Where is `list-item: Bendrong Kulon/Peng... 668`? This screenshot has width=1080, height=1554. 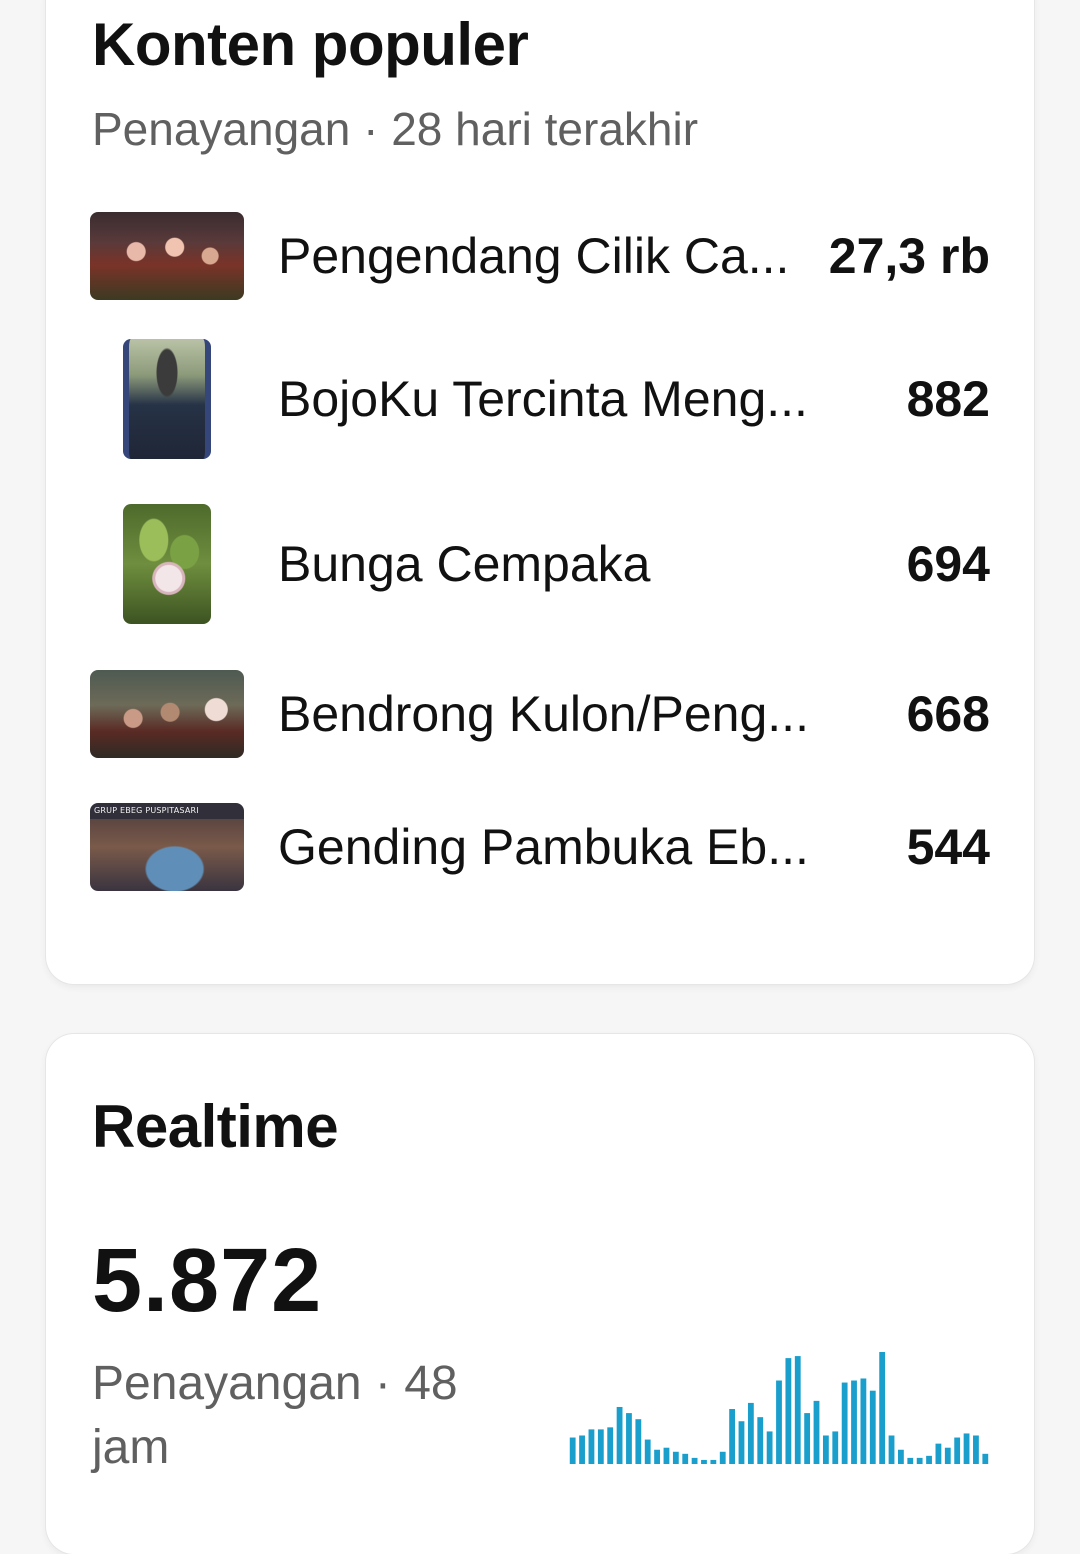 list-item: Bendrong Kulon/Peng... 668 is located at coordinates (540, 714).